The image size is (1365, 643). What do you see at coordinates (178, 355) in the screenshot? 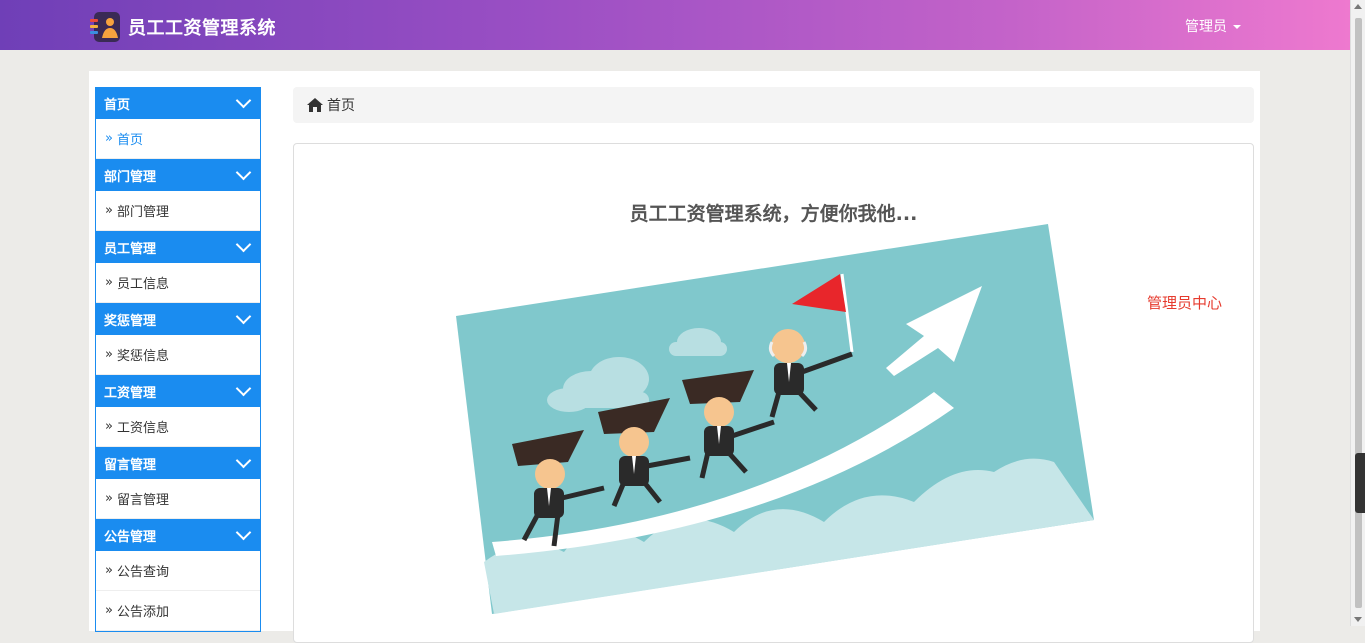
I see `sidebar-item-rewards-info: » 奖惩信息` at bounding box center [178, 355].